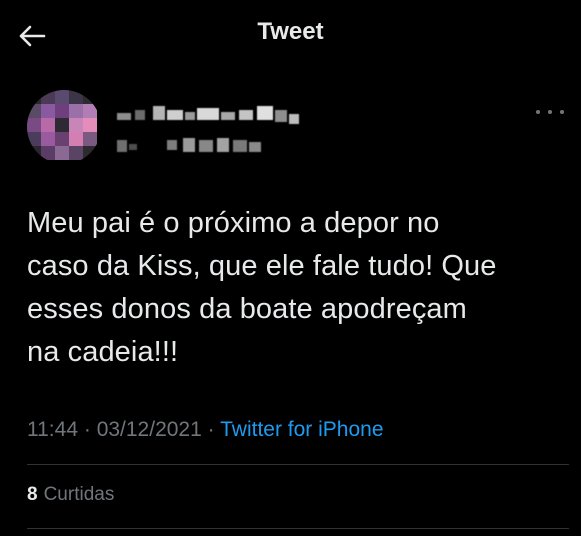  I want to click on page-title: Tweet, so click(290, 31).